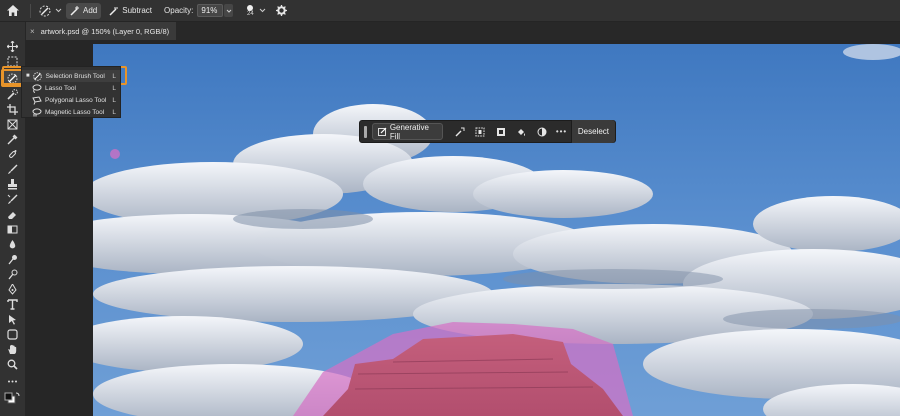 This screenshot has height=416, width=900. What do you see at coordinates (12, 199) in the screenshot?
I see `history-brush-tool-icon` at bounding box center [12, 199].